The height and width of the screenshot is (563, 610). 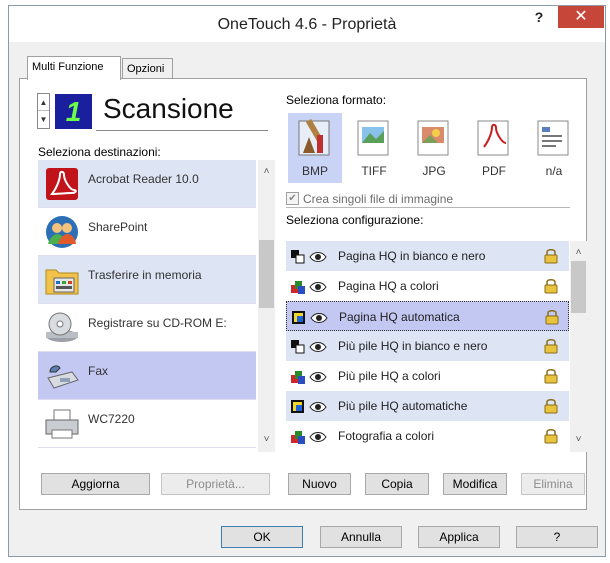 What do you see at coordinates (386, 436) in the screenshot?
I see `configuration-label: Fotografia a colori` at bounding box center [386, 436].